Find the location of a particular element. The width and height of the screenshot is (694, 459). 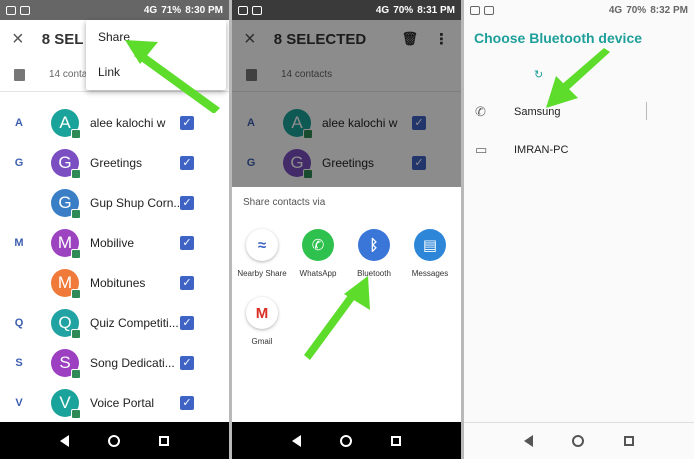

battery-level: 71% is located at coordinates (171, 10).